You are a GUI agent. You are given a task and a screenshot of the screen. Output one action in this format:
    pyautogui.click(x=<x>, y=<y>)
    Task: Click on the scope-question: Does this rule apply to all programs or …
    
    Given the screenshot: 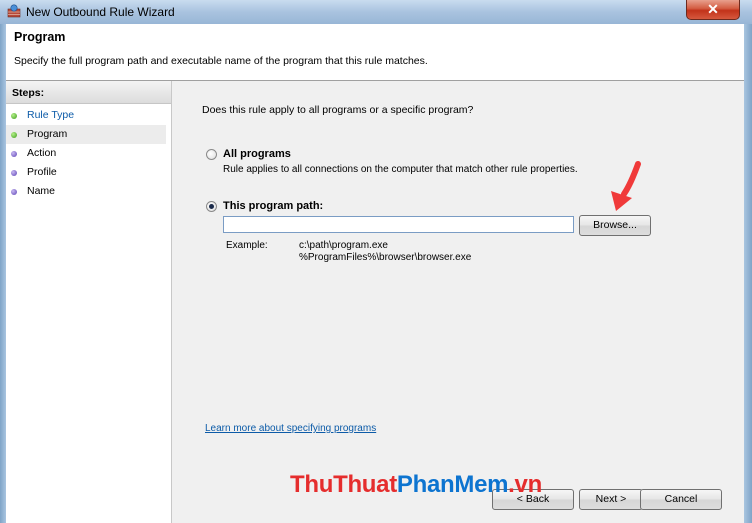 What is the action you would take?
    pyautogui.click(x=338, y=110)
    